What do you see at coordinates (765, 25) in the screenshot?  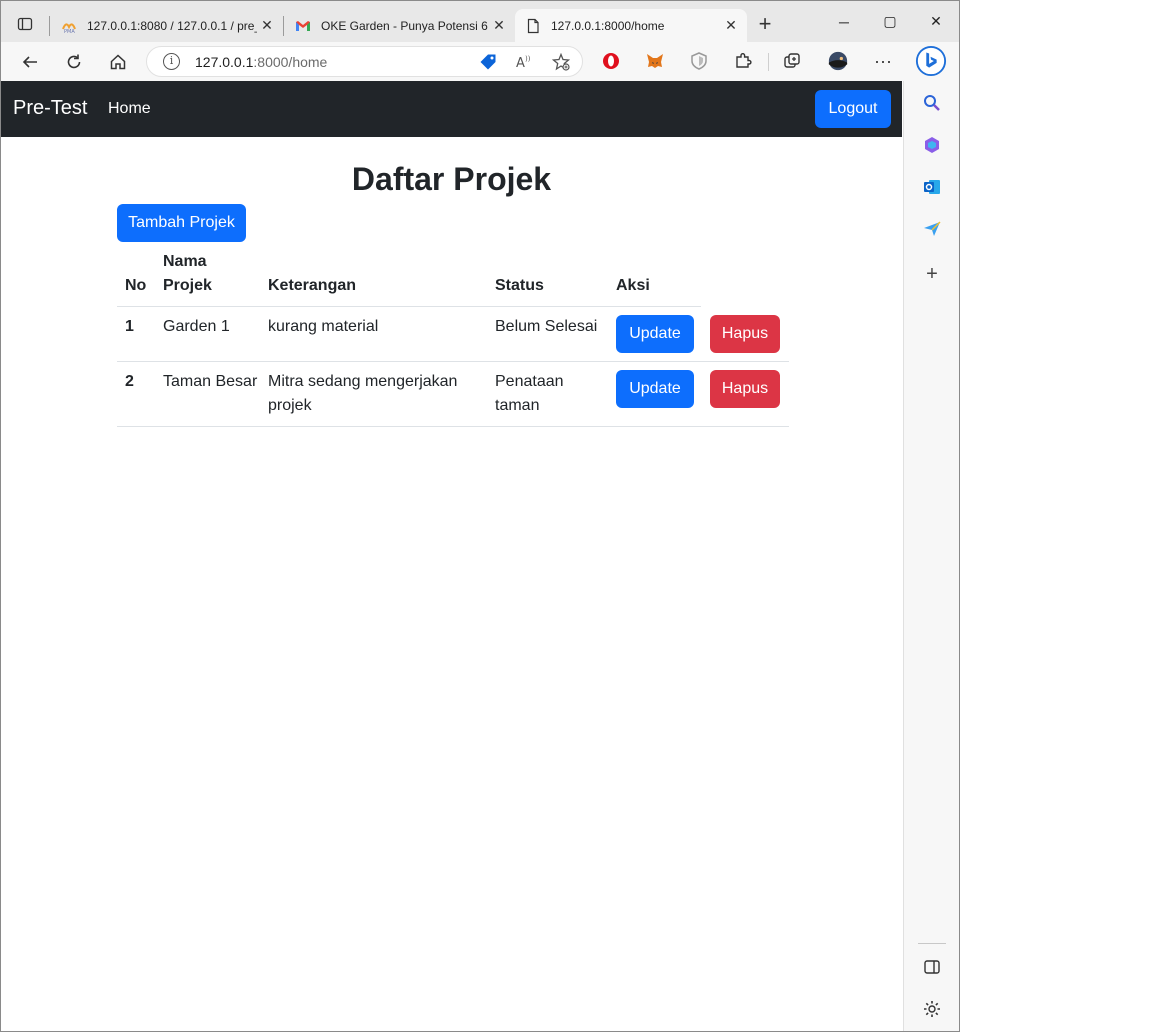 I see `new-tab-button: +` at bounding box center [765, 25].